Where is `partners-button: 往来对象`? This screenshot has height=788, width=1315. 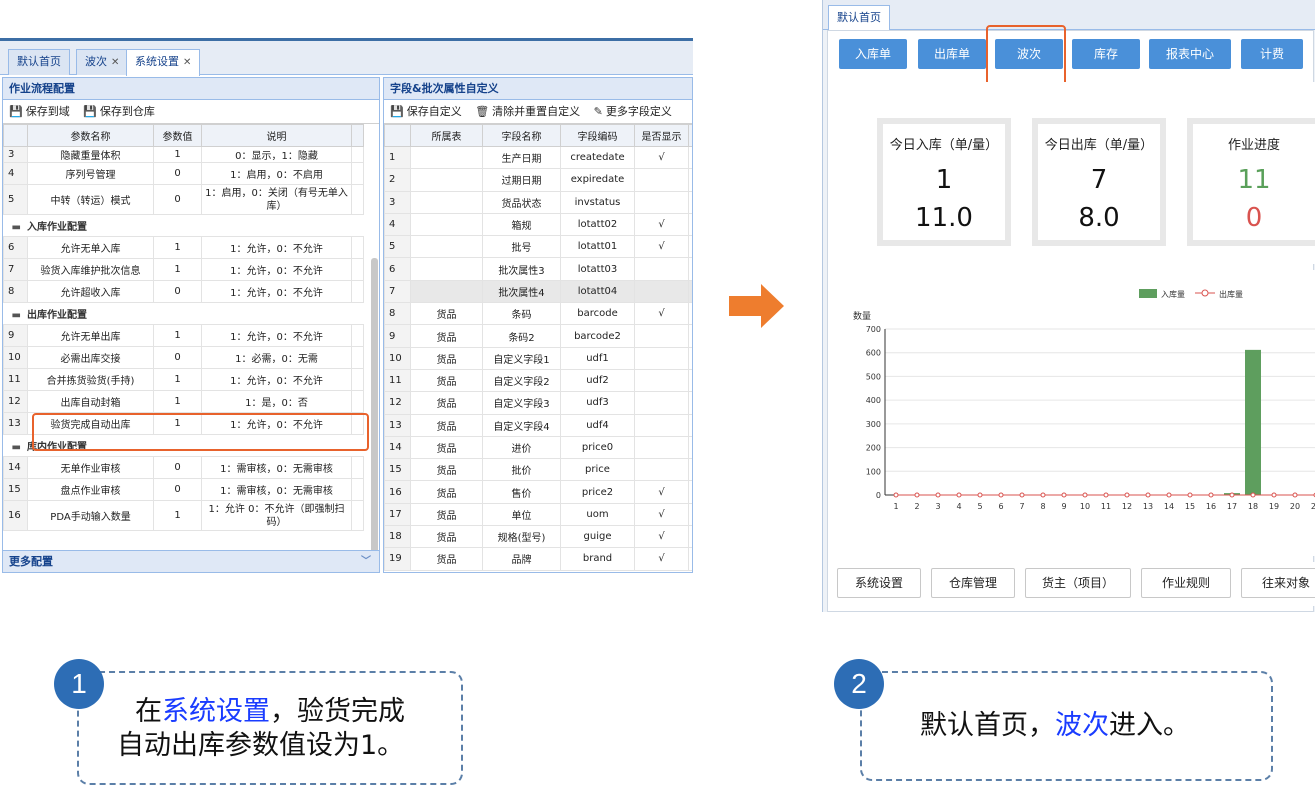
partners-button: 往来对象 is located at coordinates (1278, 583).